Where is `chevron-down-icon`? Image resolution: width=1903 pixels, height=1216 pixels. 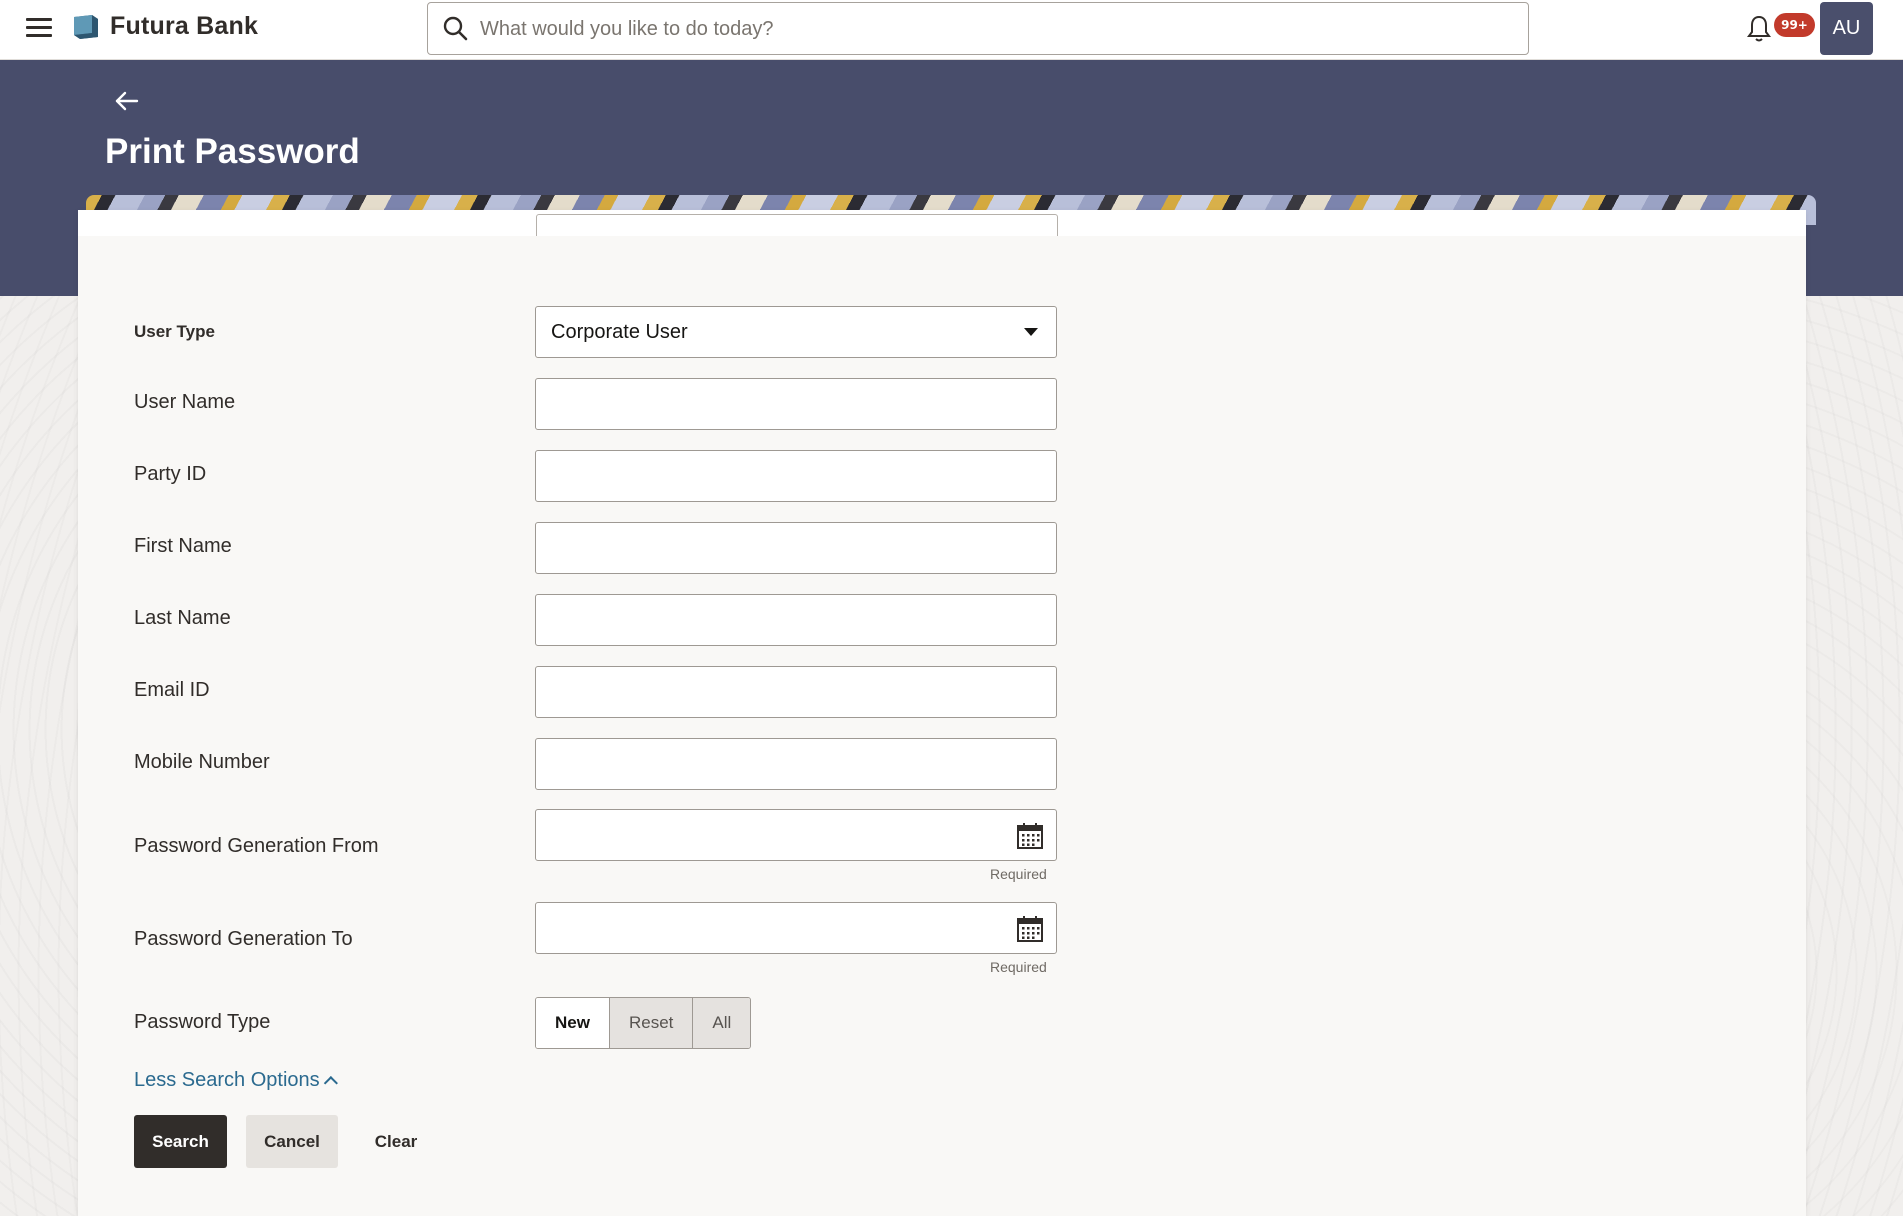 chevron-down-icon is located at coordinates (1031, 332).